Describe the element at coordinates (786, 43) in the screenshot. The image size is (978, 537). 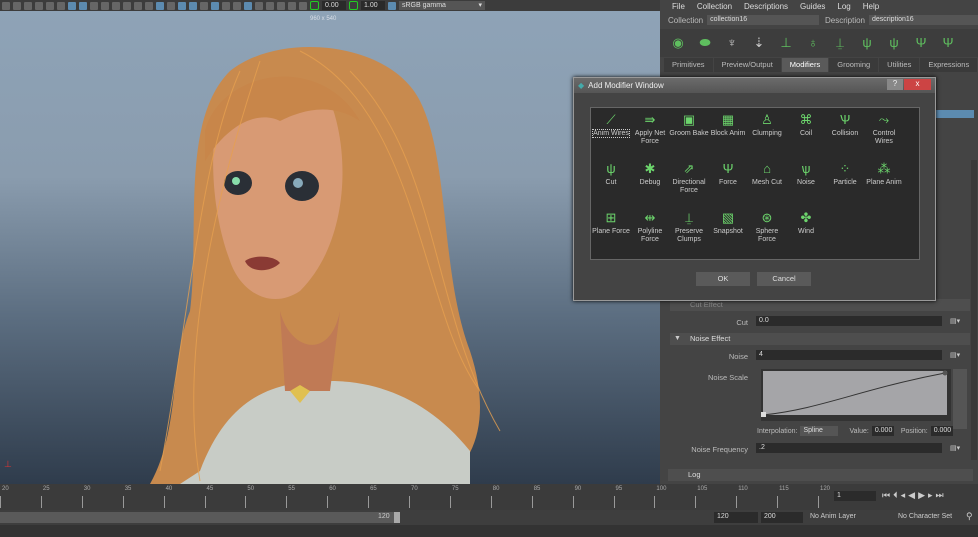
I see `guide-add-icon: ⊥` at that location.